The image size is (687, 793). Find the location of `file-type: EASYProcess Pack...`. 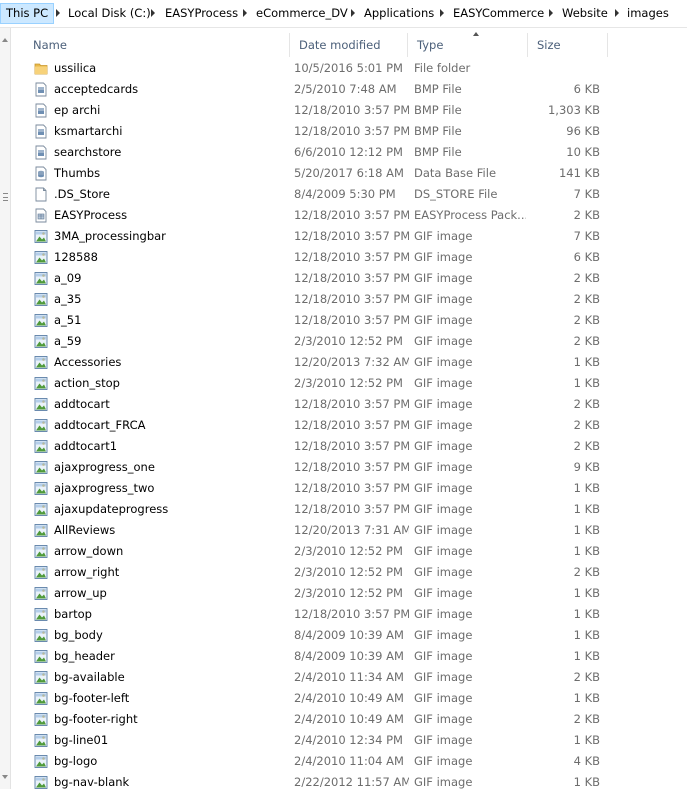

file-type: EASYProcess Pack... is located at coordinates (470, 215).